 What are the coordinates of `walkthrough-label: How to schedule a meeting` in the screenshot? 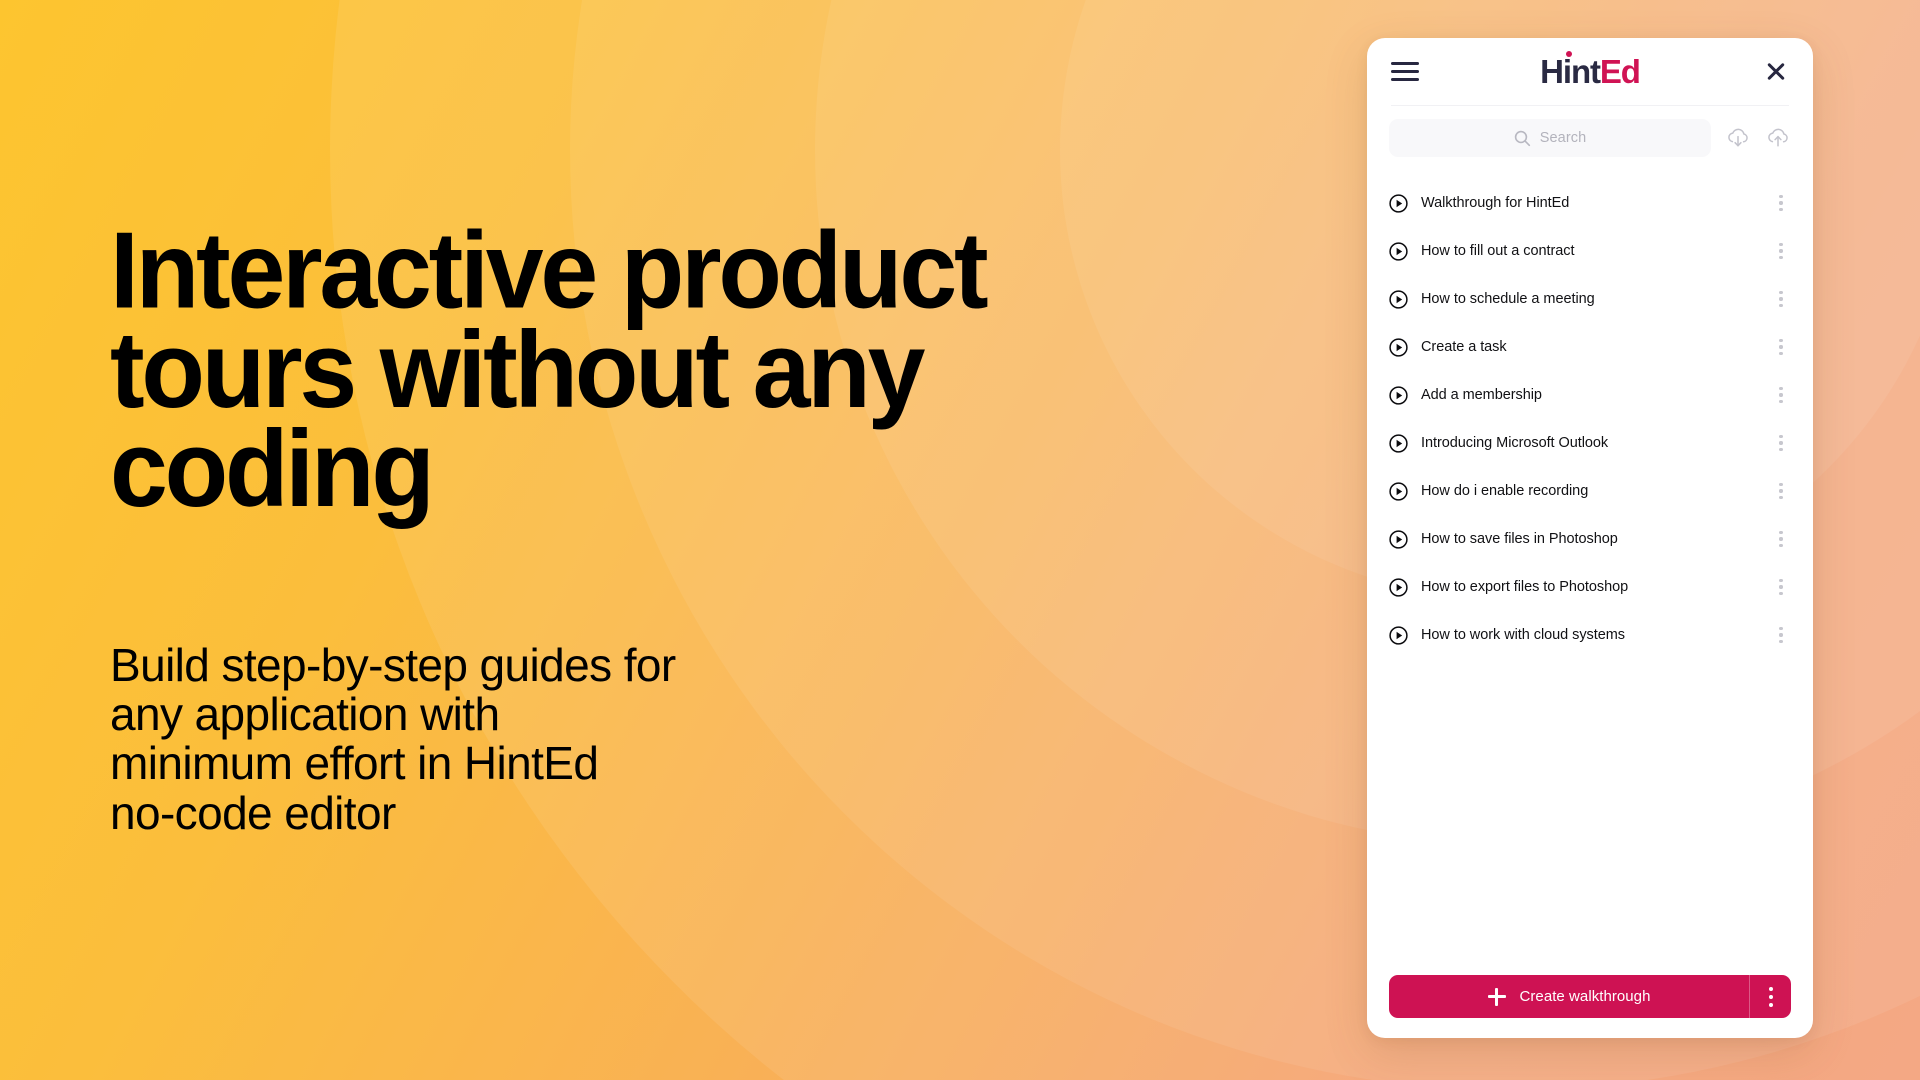 It's located at (1508, 299).